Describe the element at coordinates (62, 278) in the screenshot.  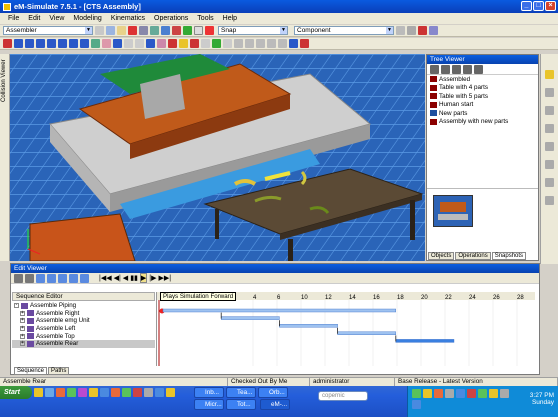
I see `zoom-fit-icon` at that location.